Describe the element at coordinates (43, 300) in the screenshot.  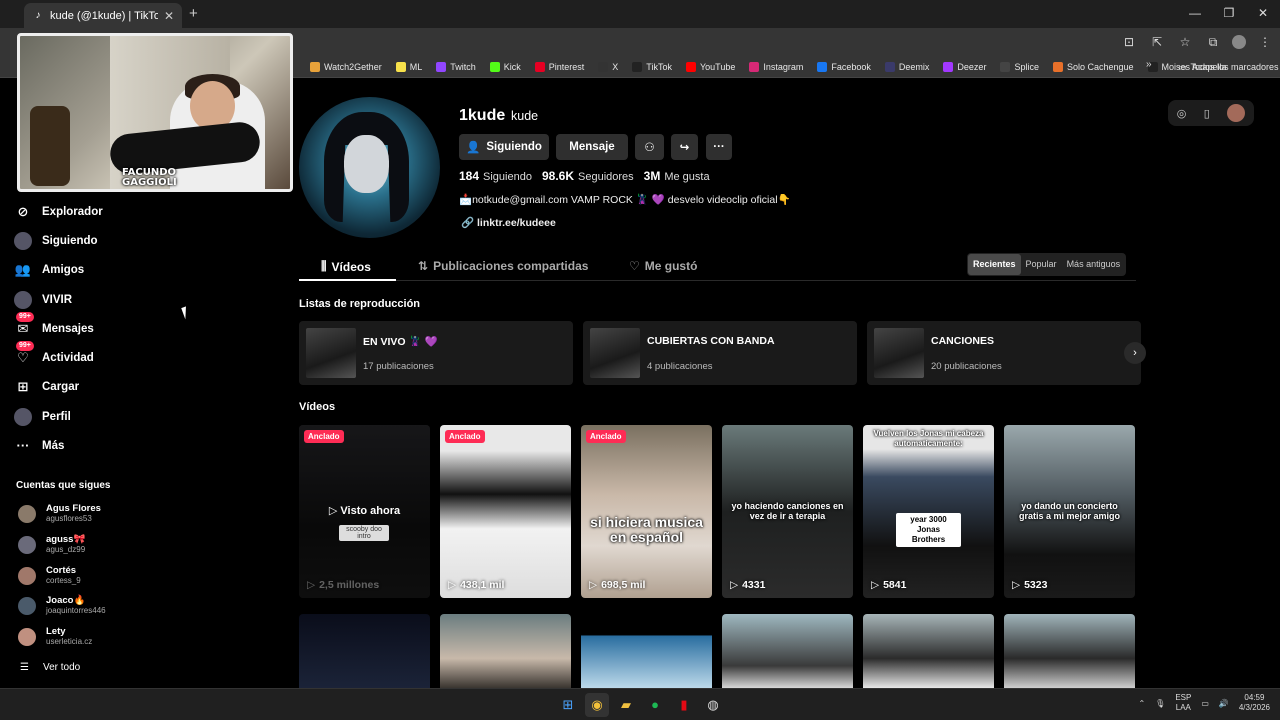
I see `sidebar-item-live: VIVIR` at that location.